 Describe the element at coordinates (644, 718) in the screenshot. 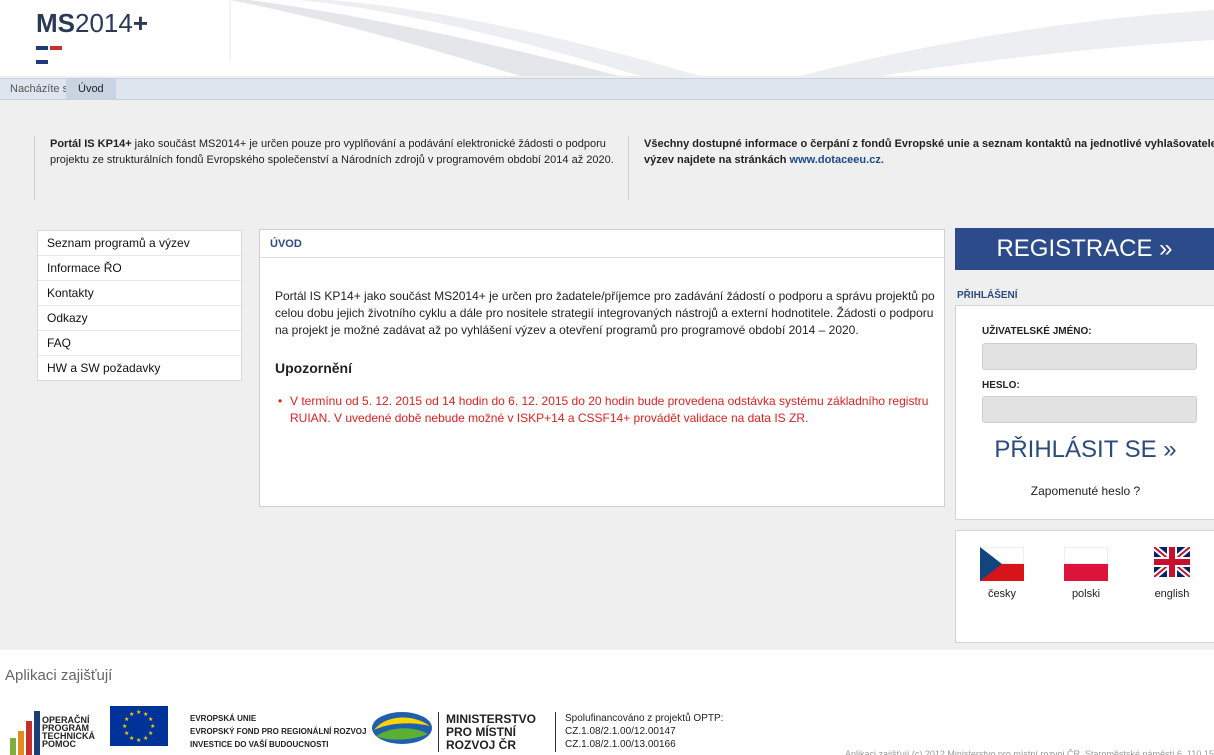

I see `cofin-line1: Spolufinancováno z projektů OPTP:` at that location.